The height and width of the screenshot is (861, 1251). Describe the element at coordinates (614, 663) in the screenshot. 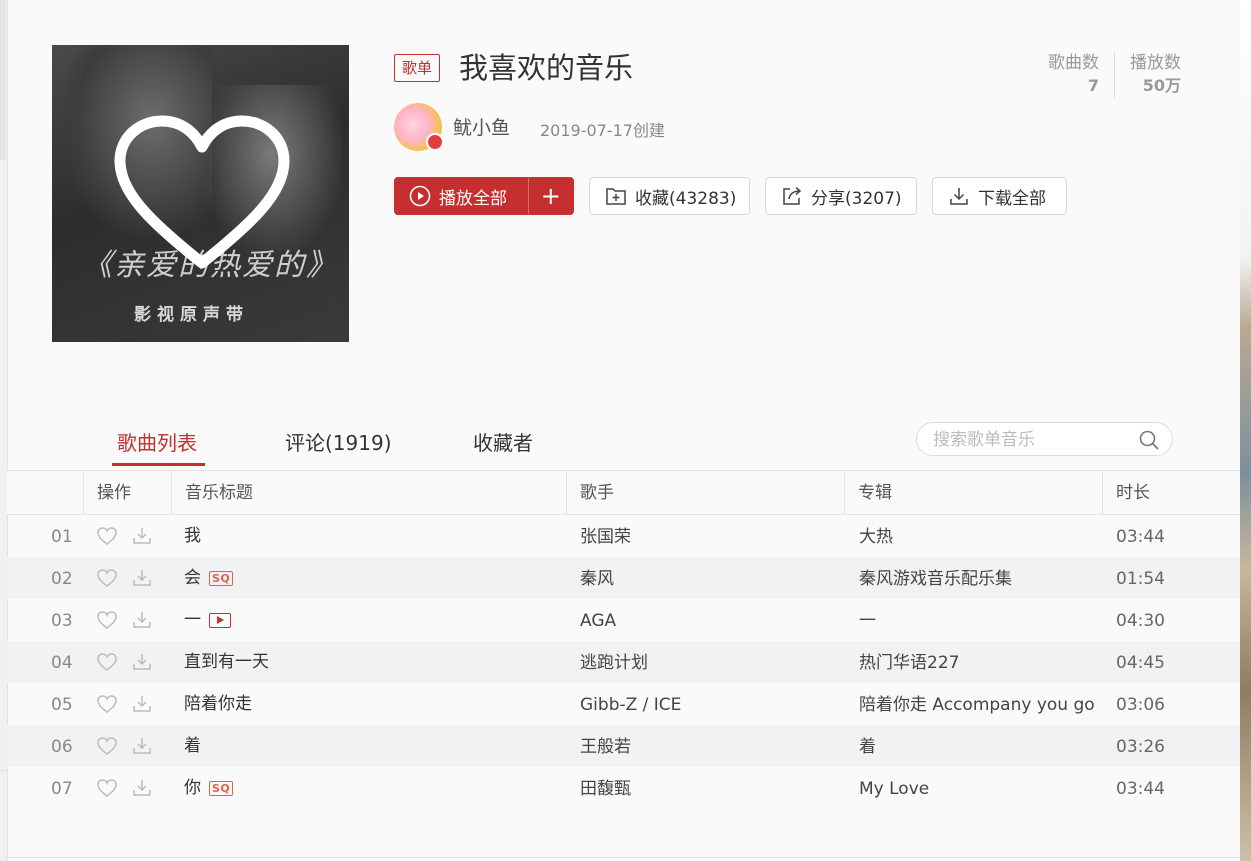

I see `song-artist: 逃跑计划` at that location.